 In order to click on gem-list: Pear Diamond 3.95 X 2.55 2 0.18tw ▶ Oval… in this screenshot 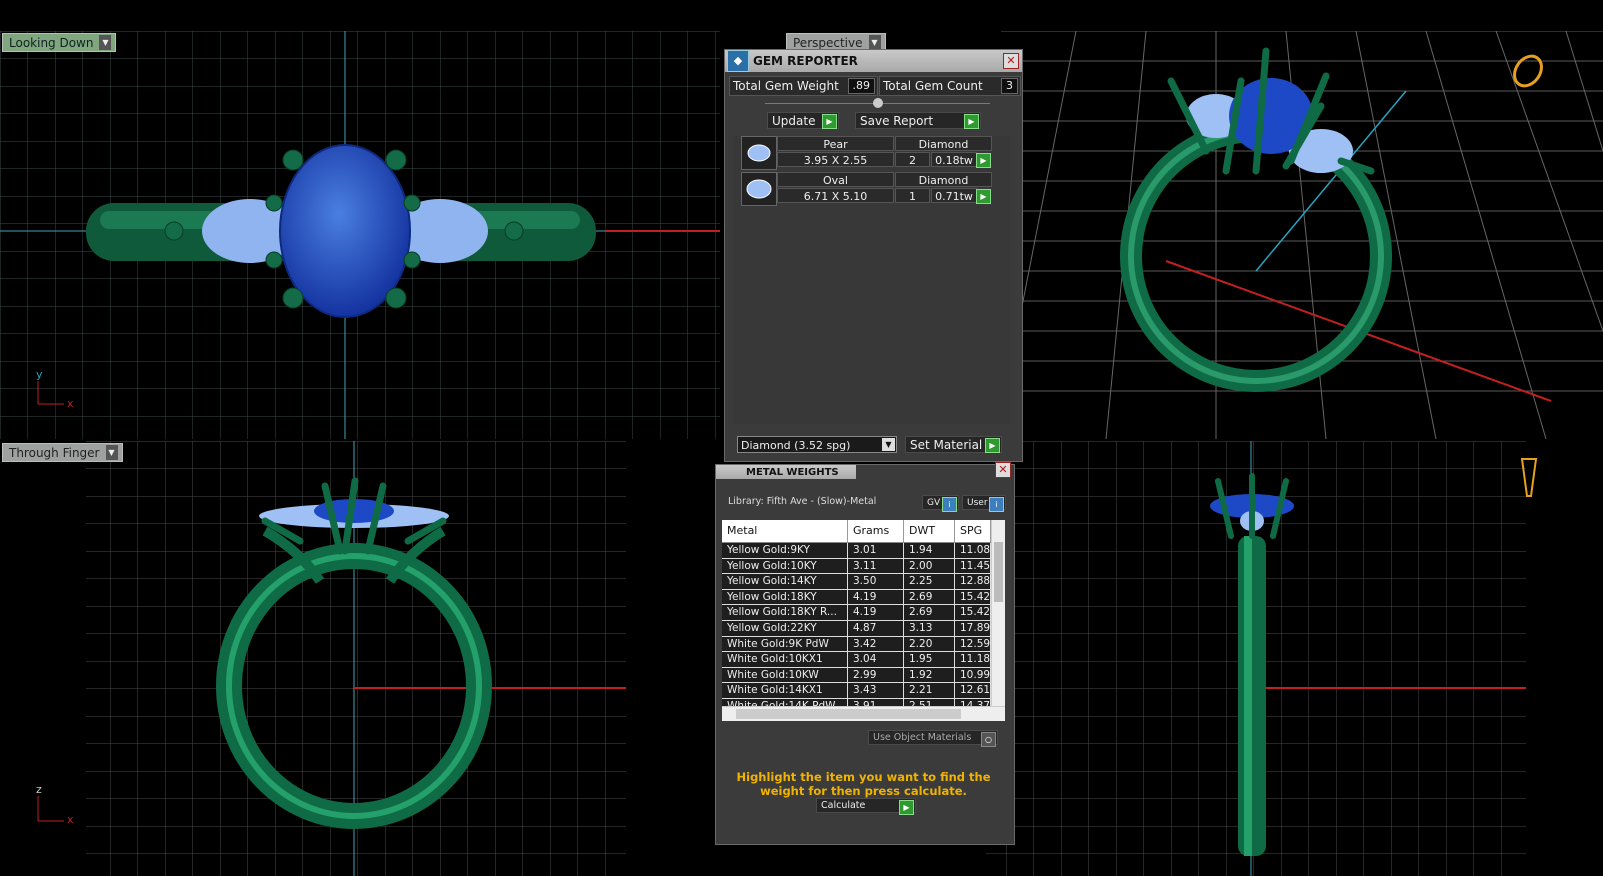, I will do `click(871, 280)`.